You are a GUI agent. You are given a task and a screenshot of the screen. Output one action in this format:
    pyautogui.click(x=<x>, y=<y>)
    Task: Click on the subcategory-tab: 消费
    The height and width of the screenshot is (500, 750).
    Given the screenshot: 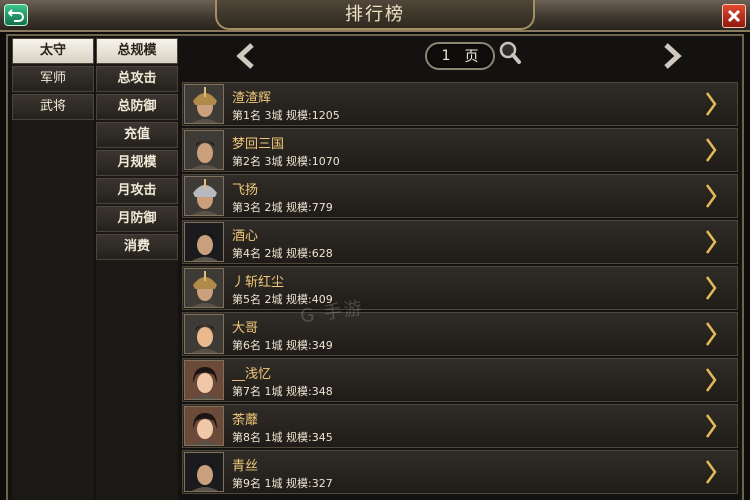 What is the action you would take?
    pyautogui.click(x=137, y=247)
    